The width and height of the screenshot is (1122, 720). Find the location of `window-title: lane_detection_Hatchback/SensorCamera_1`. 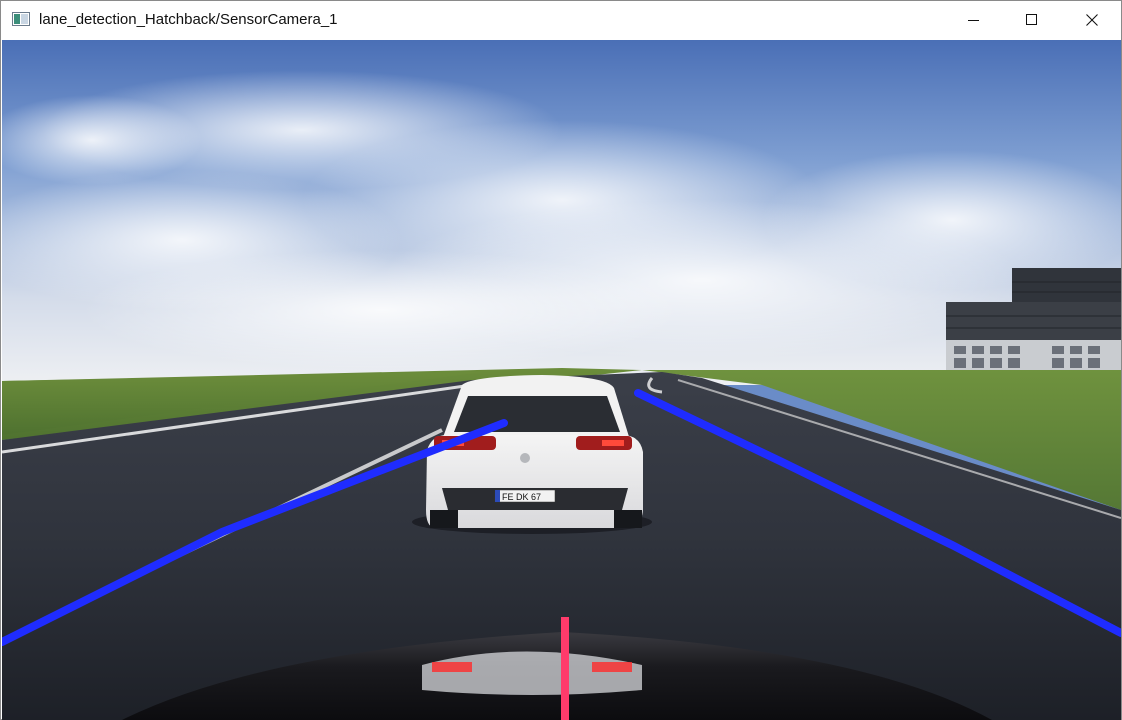

window-title: lane_detection_Hatchback/SensorCamera_1 is located at coordinates (188, 19).